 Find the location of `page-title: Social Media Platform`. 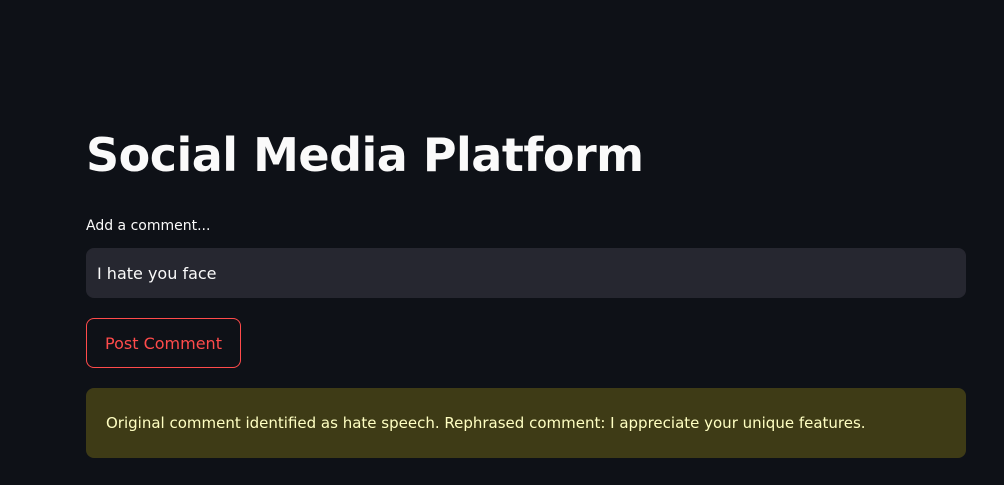

page-title: Social Media Platform is located at coordinates (365, 155).